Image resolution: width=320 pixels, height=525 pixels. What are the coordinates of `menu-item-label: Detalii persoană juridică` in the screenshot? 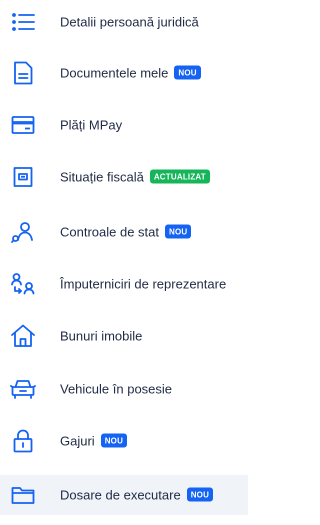 It's located at (129, 22).